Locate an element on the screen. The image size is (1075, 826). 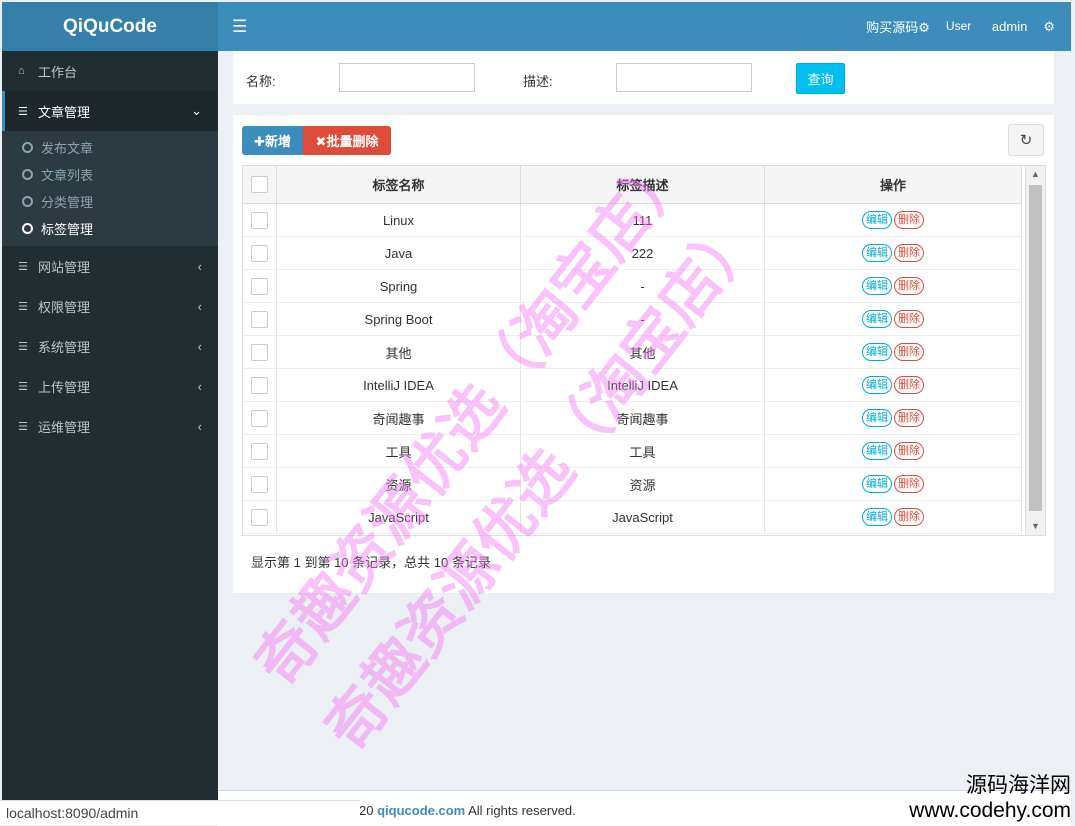
sidebar-item-dashboard: ⌂ 工作台 is located at coordinates (110, 71).